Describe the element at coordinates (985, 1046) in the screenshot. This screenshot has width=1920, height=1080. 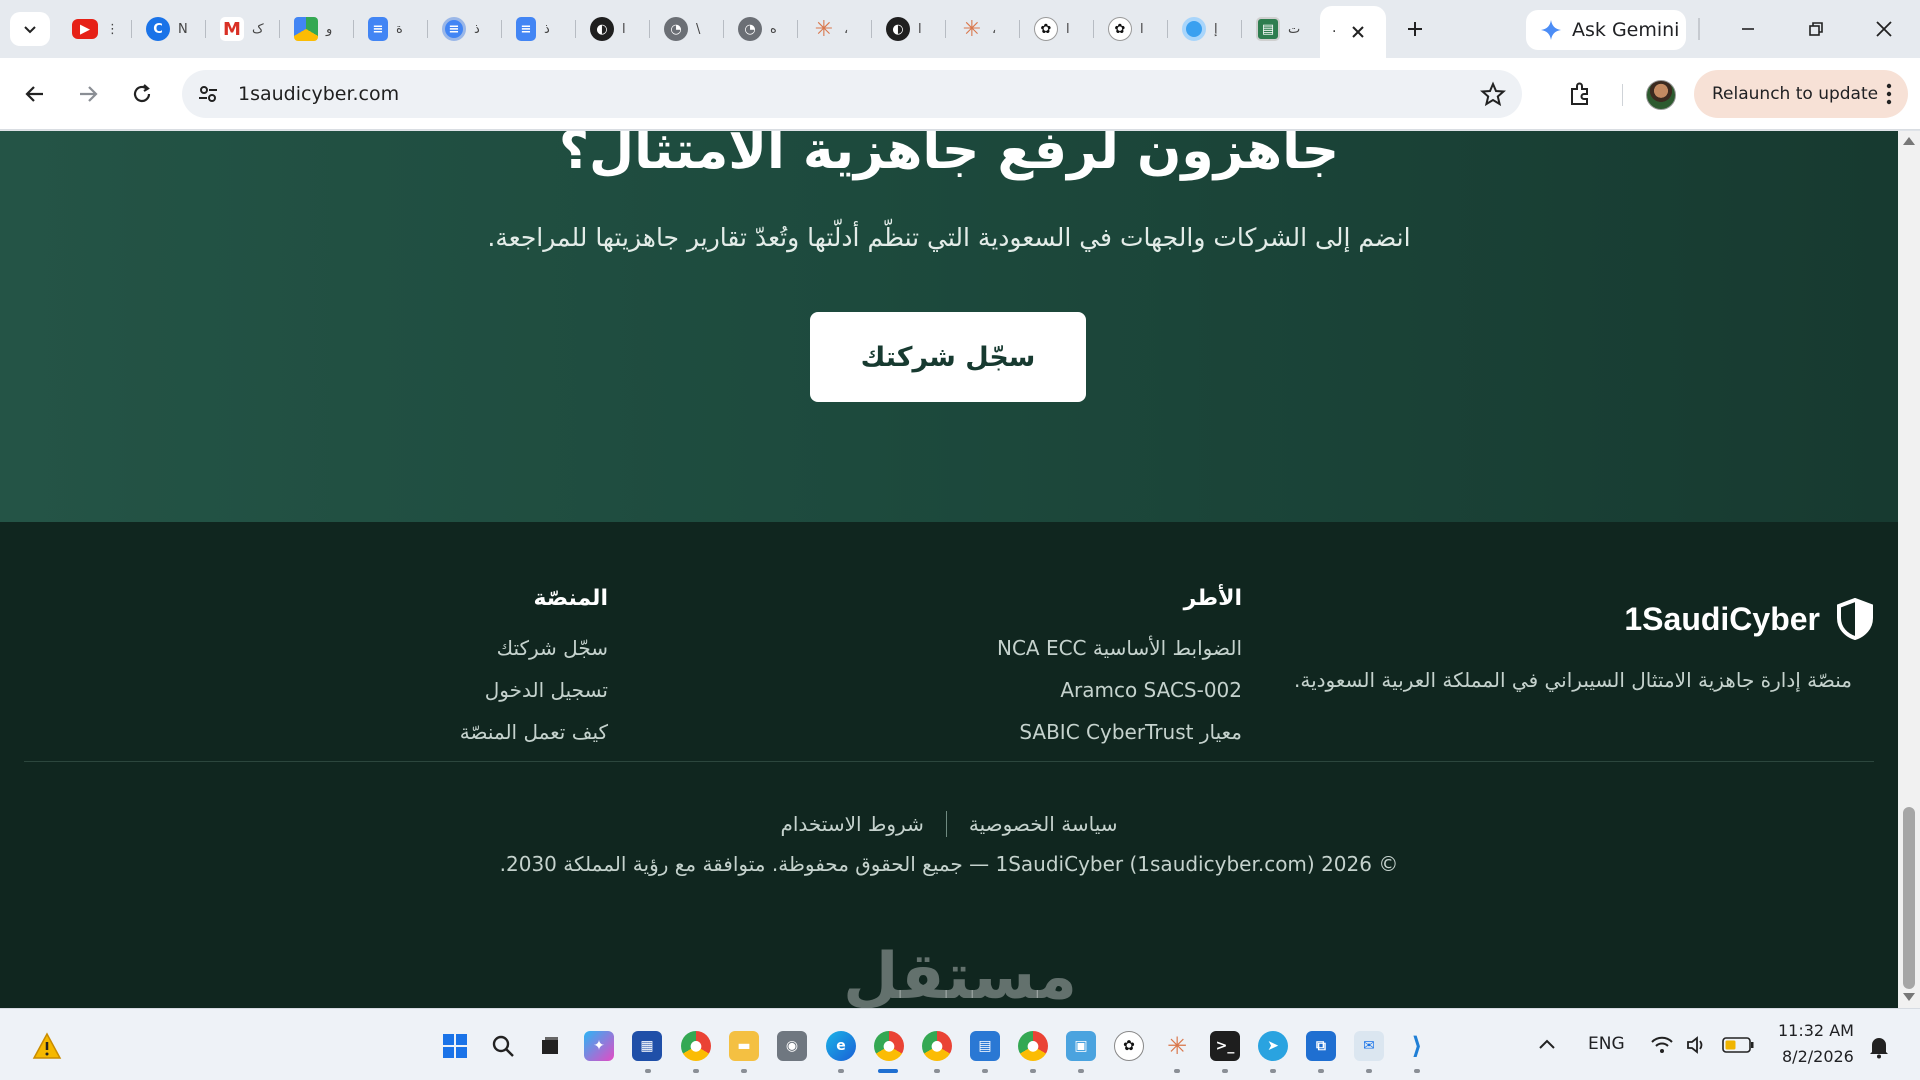
I see `notepad-icon: ▤` at that location.